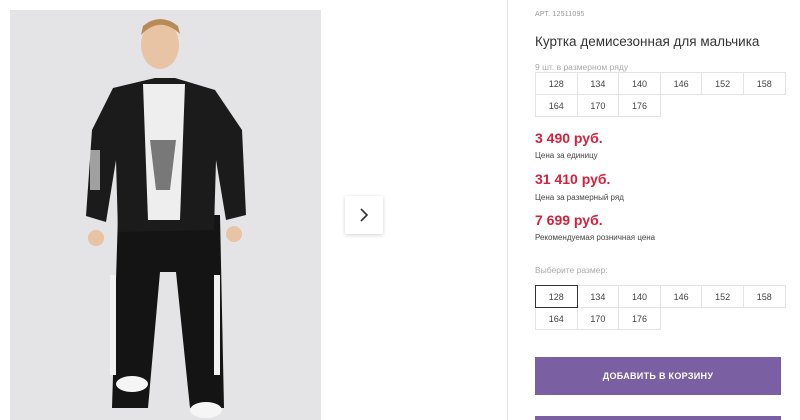 This screenshot has width=800, height=420. Describe the element at coordinates (571, 270) in the screenshot. I see `choose-size-label: Выберите размер:` at that location.